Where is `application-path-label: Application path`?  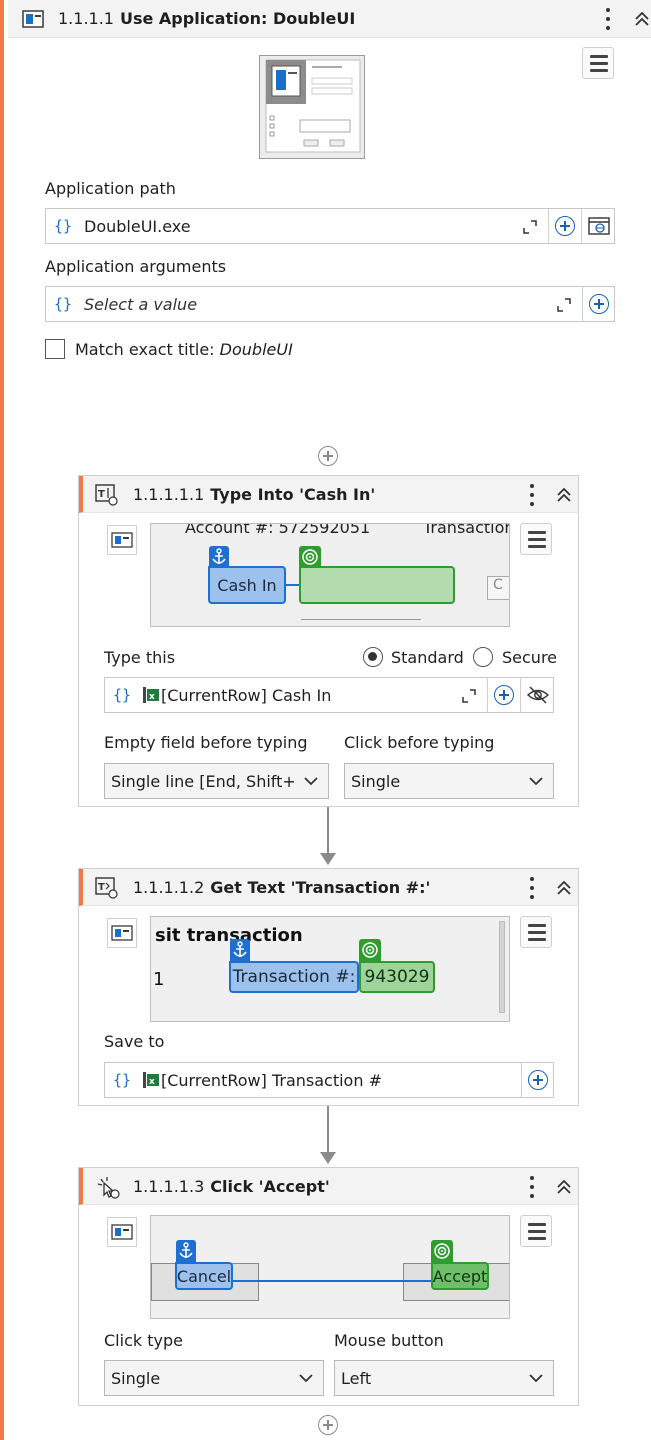
application-path-label: Application path is located at coordinates (110, 188).